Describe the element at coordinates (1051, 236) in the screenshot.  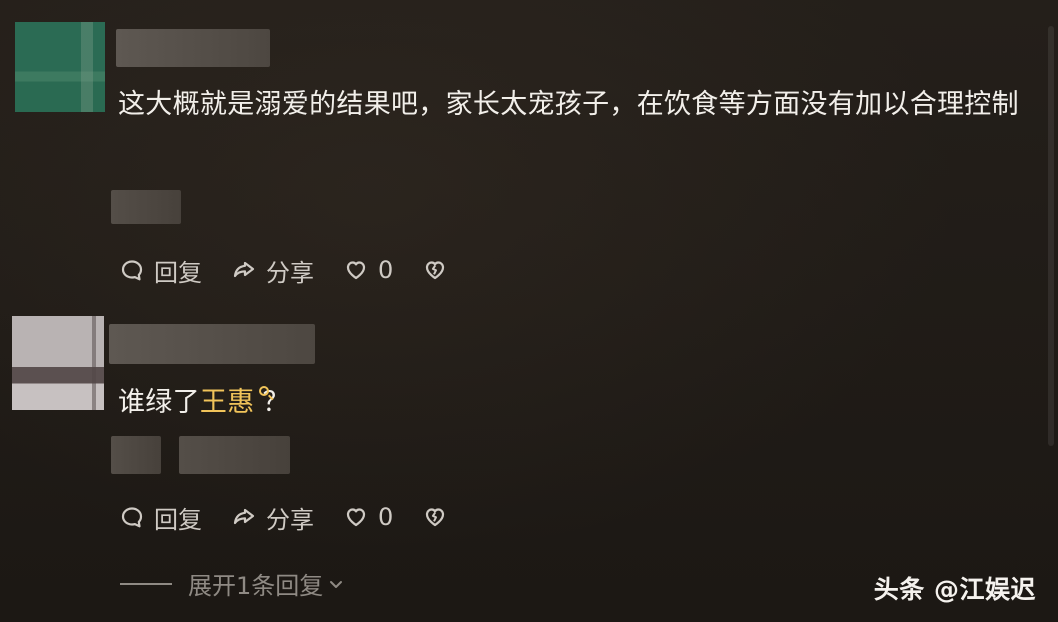
I see `scrollbar` at that location.